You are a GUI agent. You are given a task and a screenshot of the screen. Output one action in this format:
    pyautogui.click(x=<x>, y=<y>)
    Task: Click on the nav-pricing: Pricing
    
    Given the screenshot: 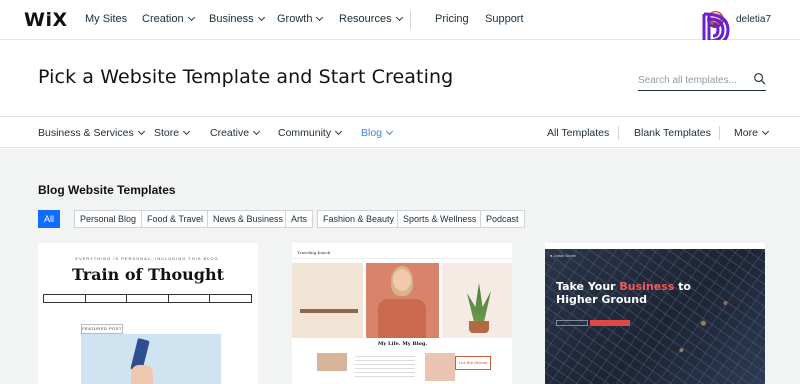 What is the action you would take?
    pyautogui.click(x=452, y=19)
    